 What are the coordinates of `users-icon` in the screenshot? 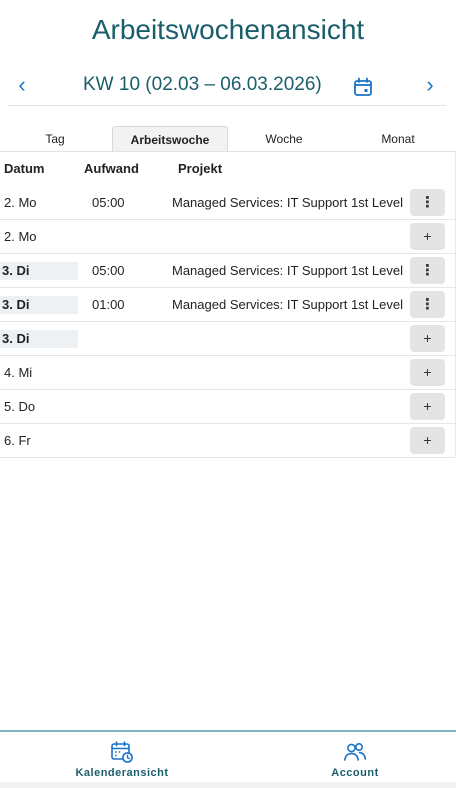 It's located at (355, 751).